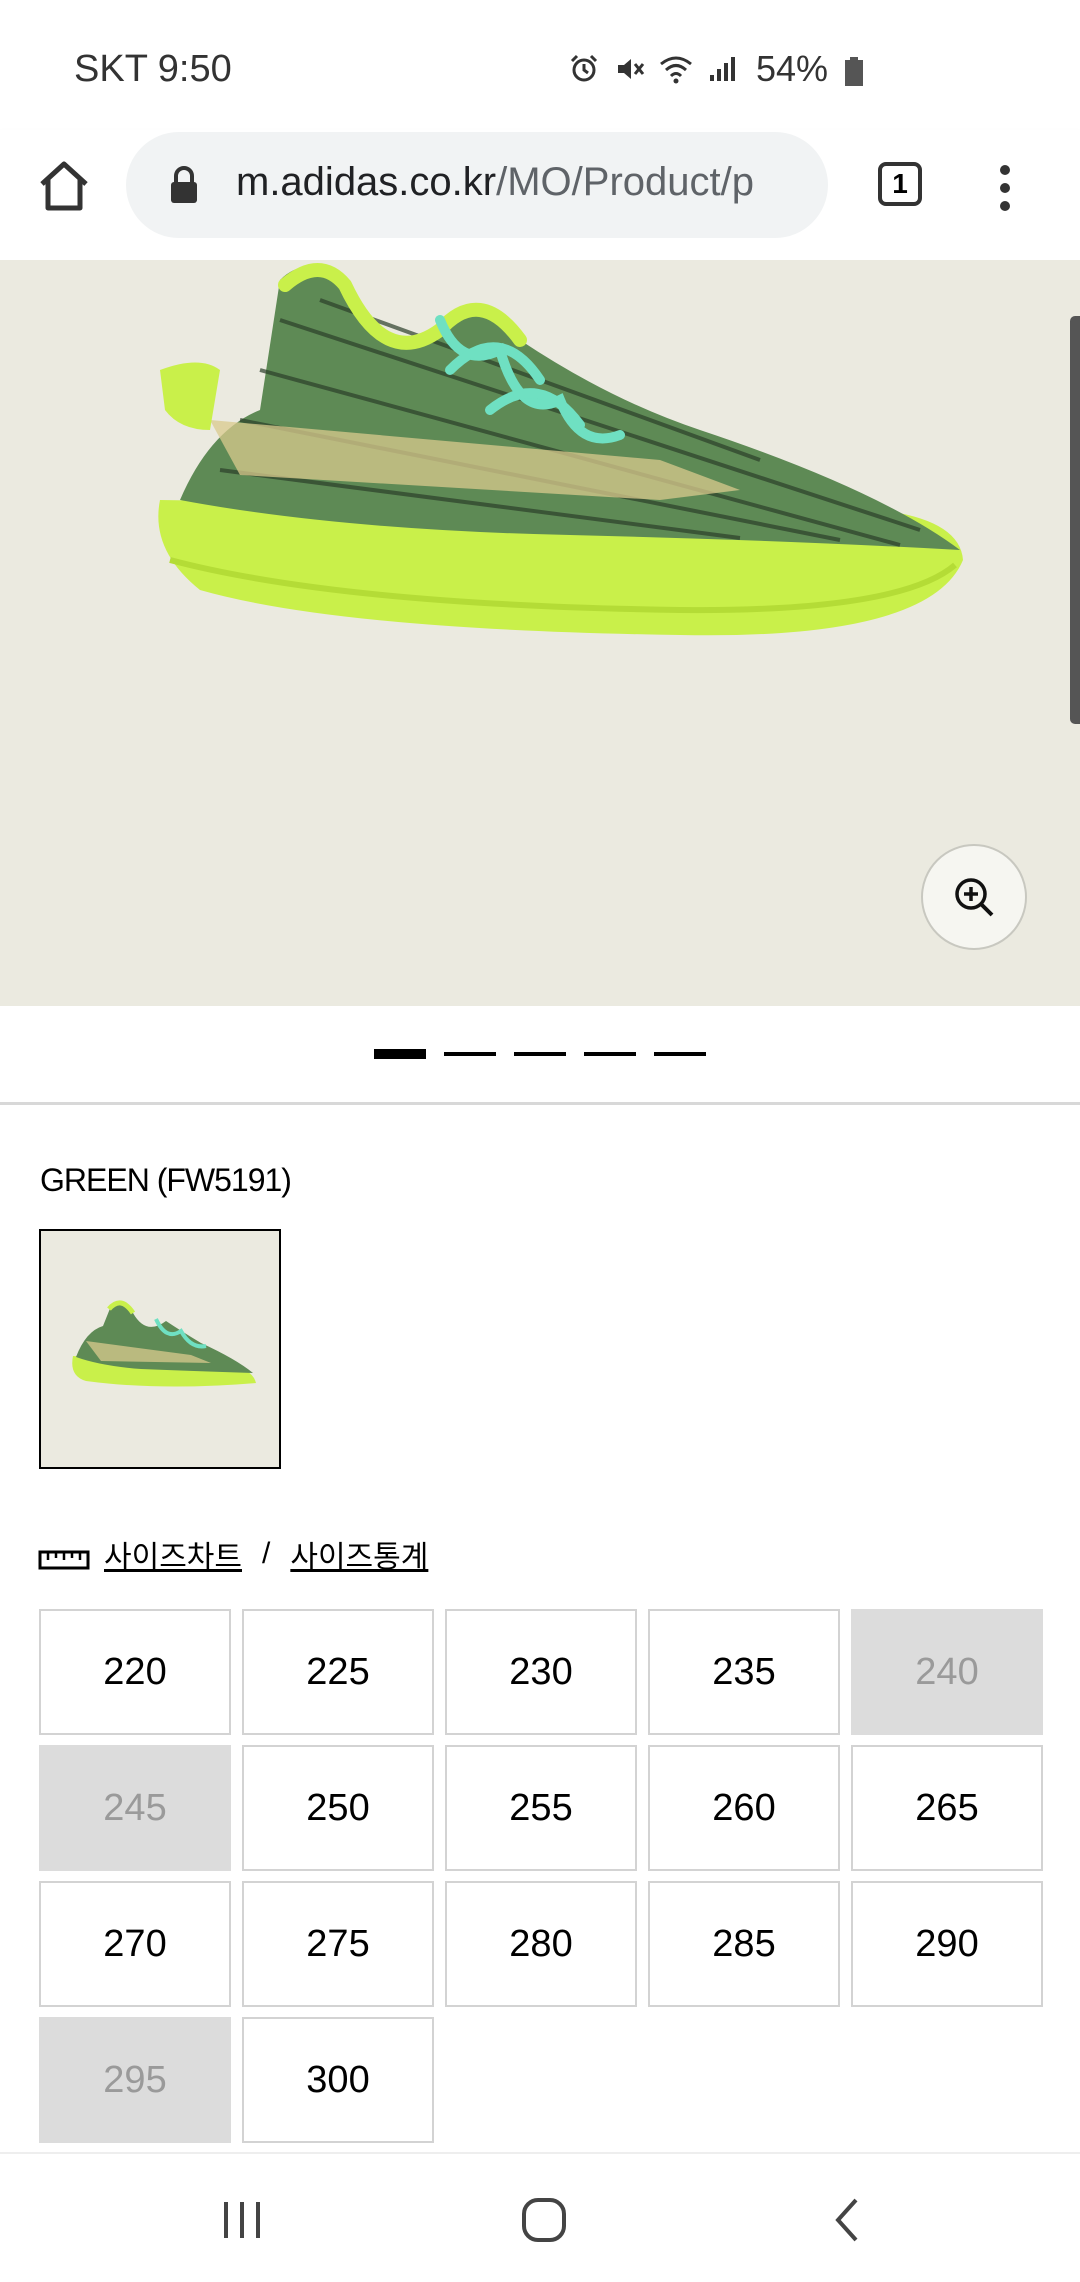 The height and width of the screenshot is (2282, 1080). Describe the element at coordinates (111, 69) in the screenshot. I see `carrier: SKT` at that location.